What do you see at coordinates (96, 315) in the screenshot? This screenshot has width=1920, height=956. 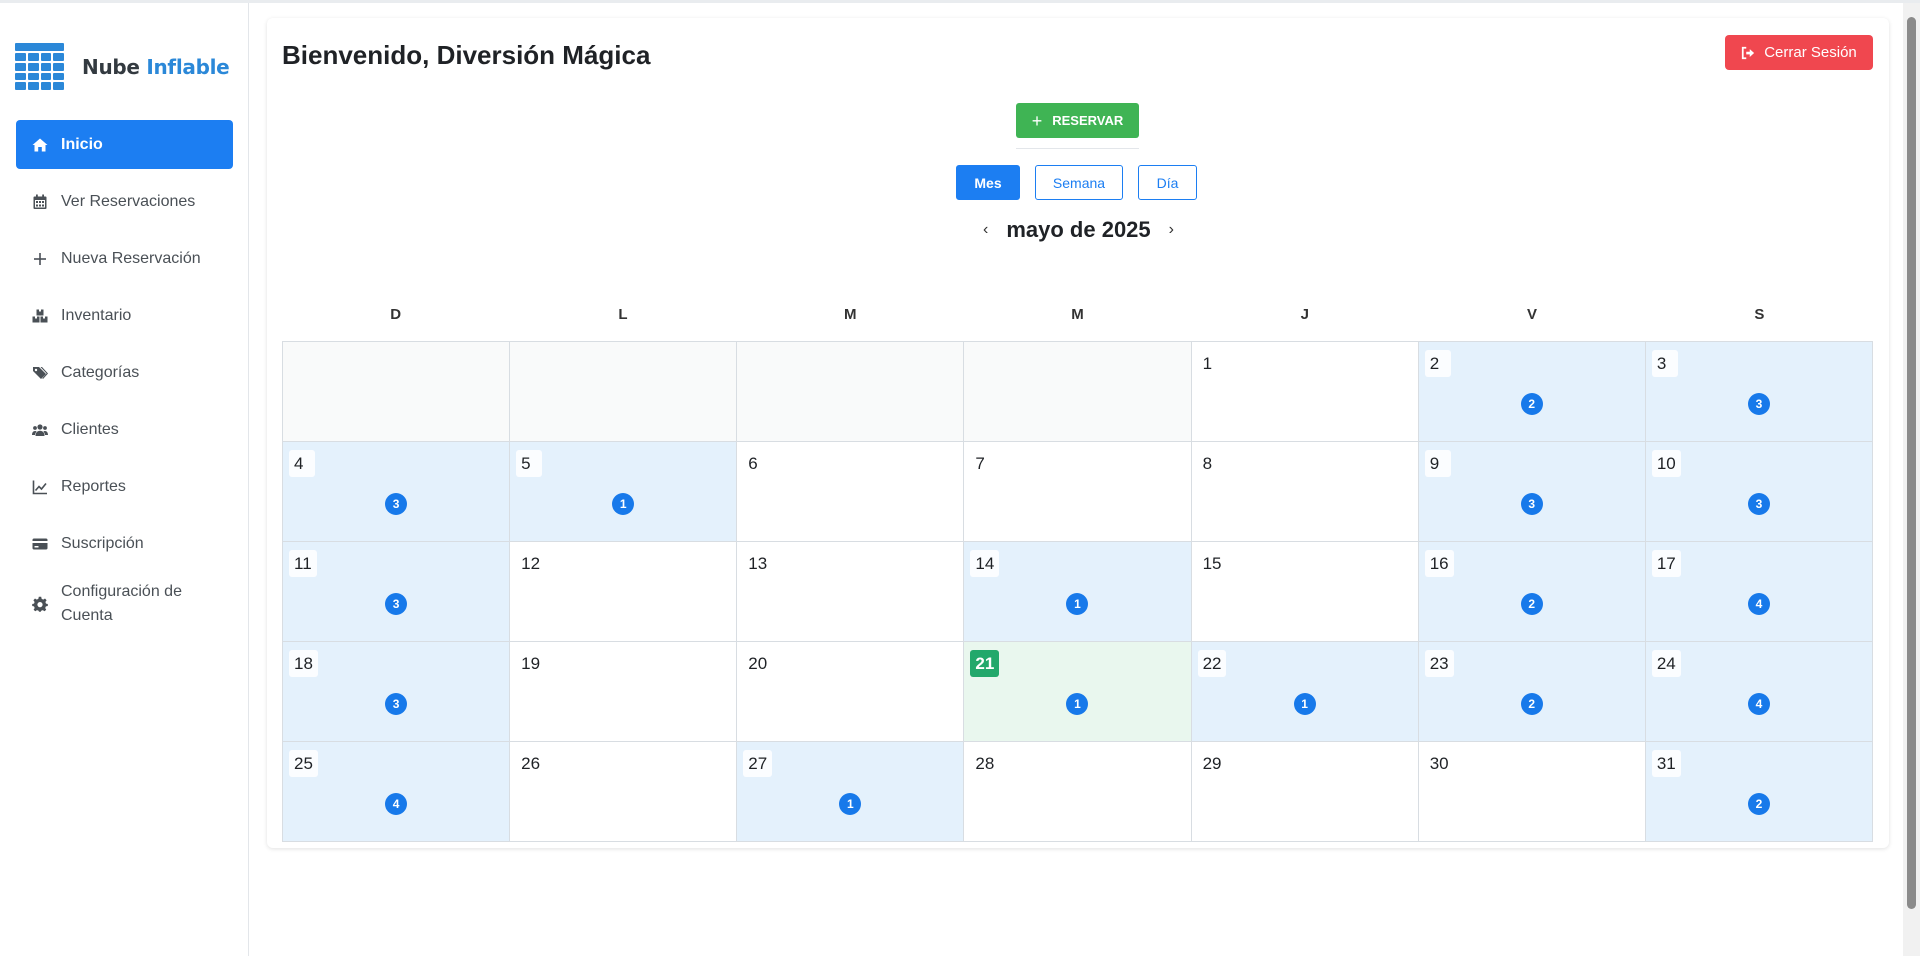 I see `sidebar-item-label: Inventario` at bounding box center [96, 315].